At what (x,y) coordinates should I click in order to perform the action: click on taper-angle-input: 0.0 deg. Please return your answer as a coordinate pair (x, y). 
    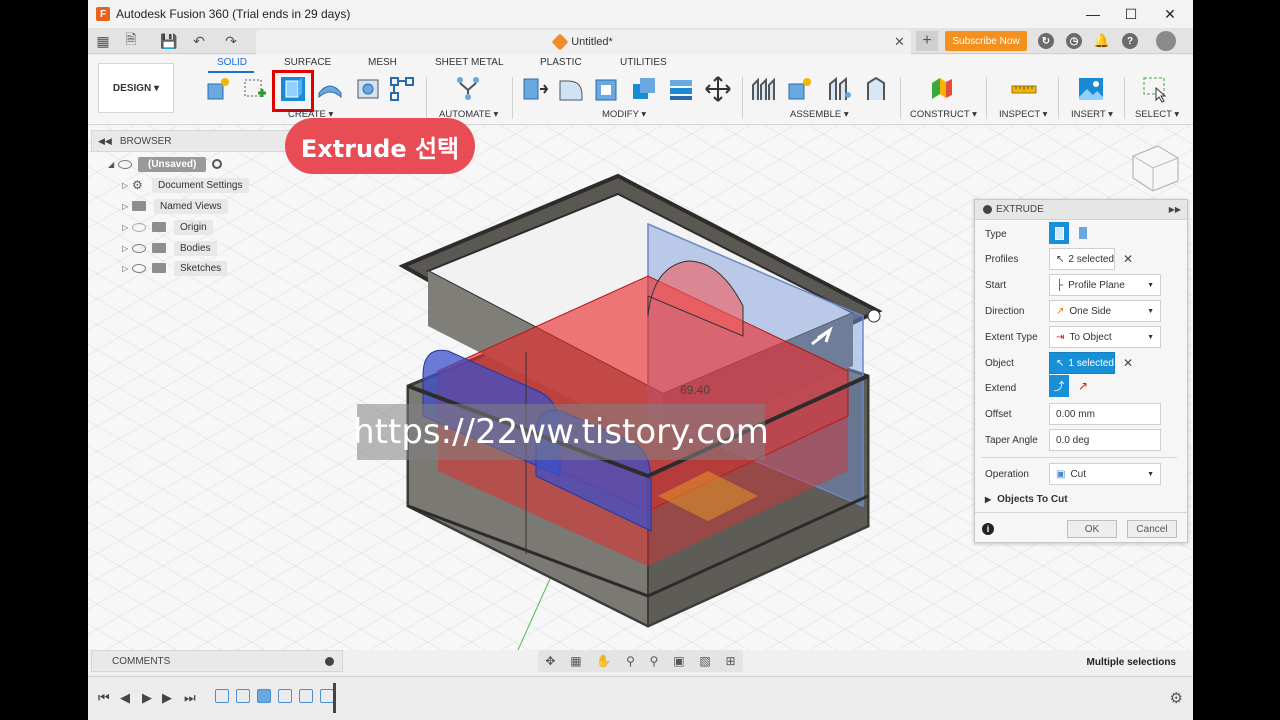
    Looking at the image, I should click on (1105, 440).